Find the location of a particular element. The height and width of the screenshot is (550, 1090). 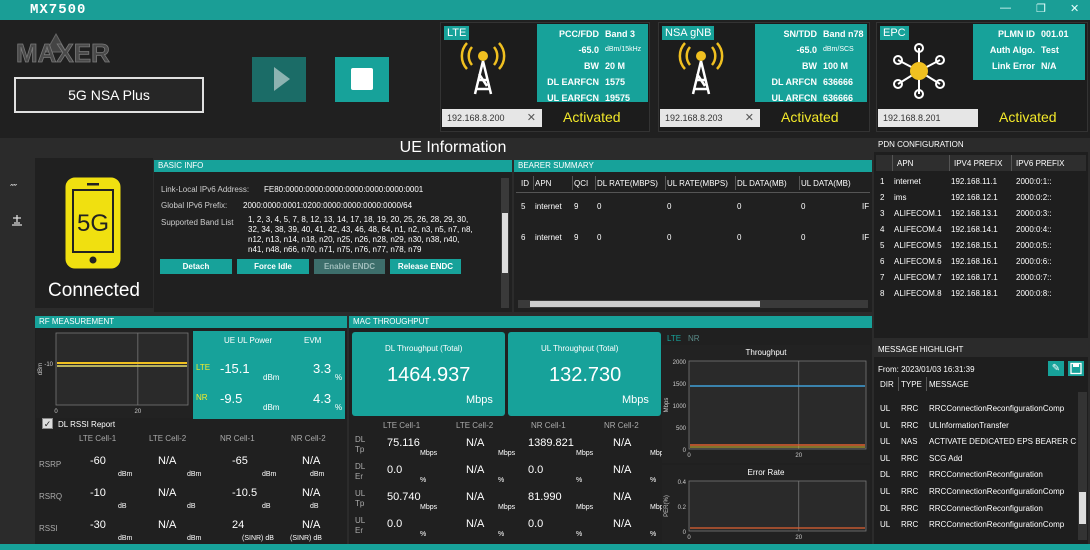

lte-value-0: Band 3 is located at coordinates (620, 34).